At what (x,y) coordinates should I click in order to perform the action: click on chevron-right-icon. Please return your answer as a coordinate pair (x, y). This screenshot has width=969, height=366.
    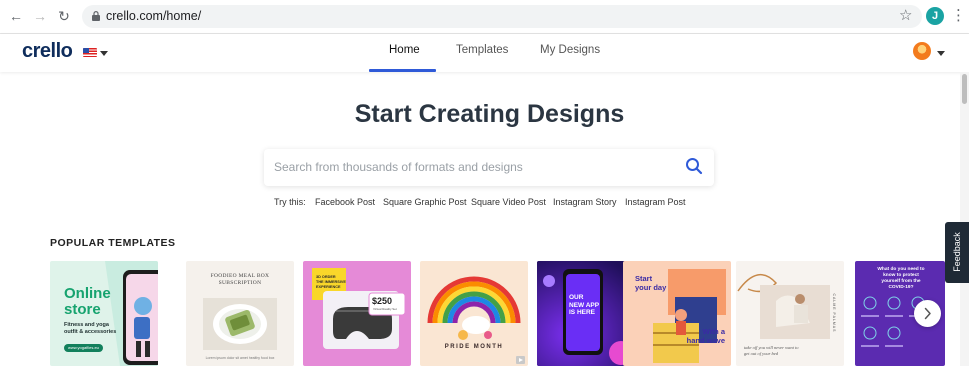
    Looking at the image, I should click on (927, 313).